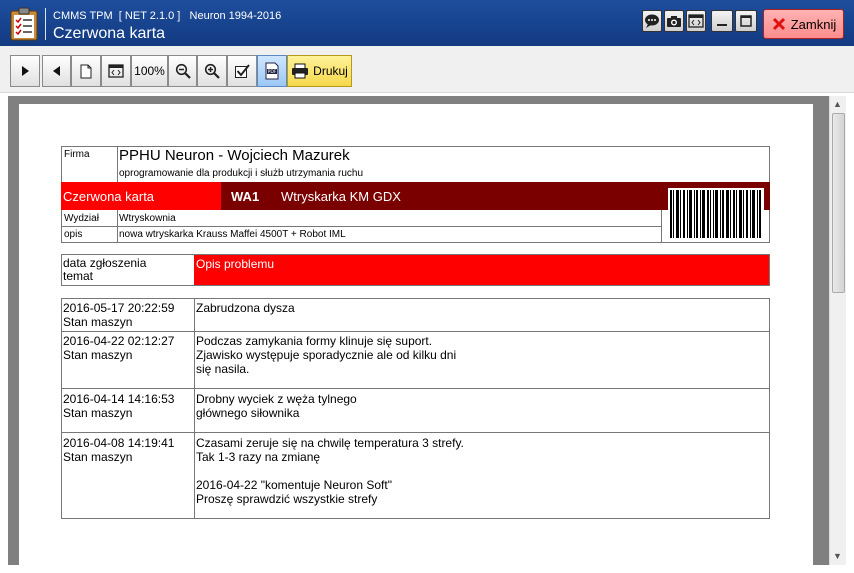 This screenshot has height=573, width=854. I want to click on entry-date: 2016-04-14 14:16:53, so click(119, 399).